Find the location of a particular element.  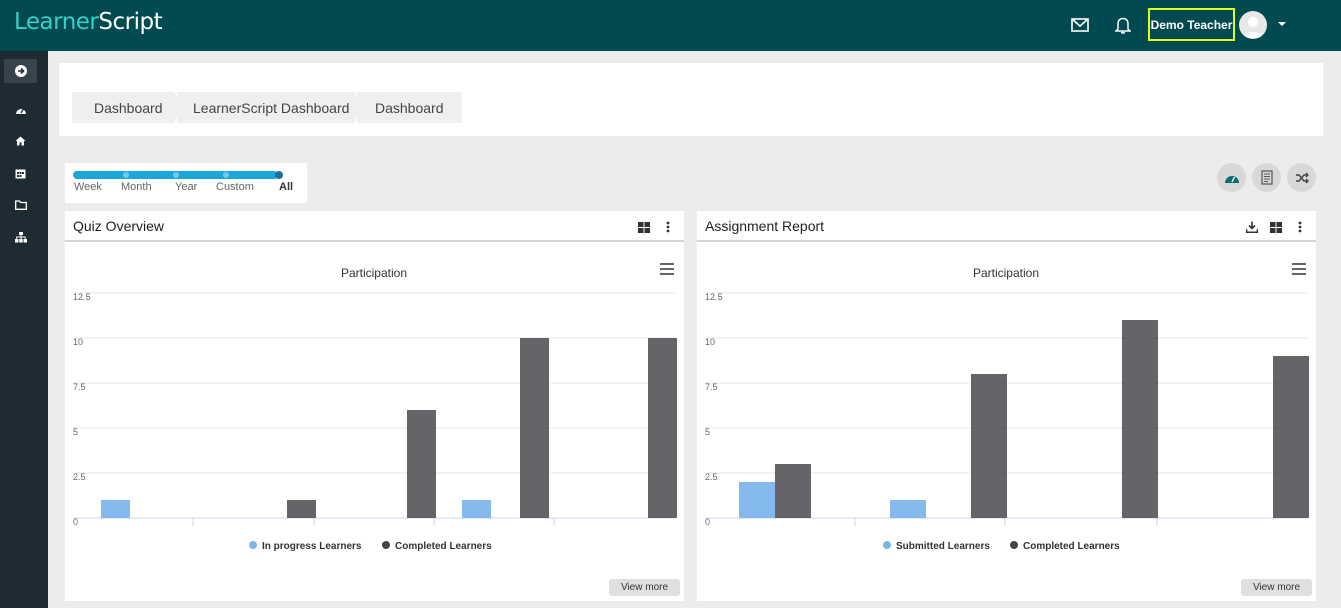

arrow-right-circle-icon is located at coordinates (20, 71).